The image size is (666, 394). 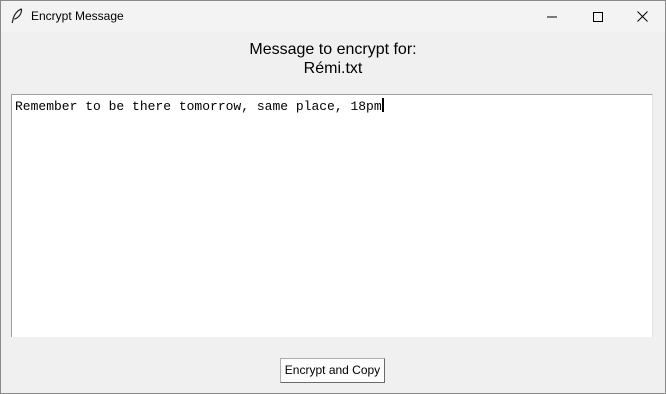 I want to click on text-caret, so click(x=382, y=105).